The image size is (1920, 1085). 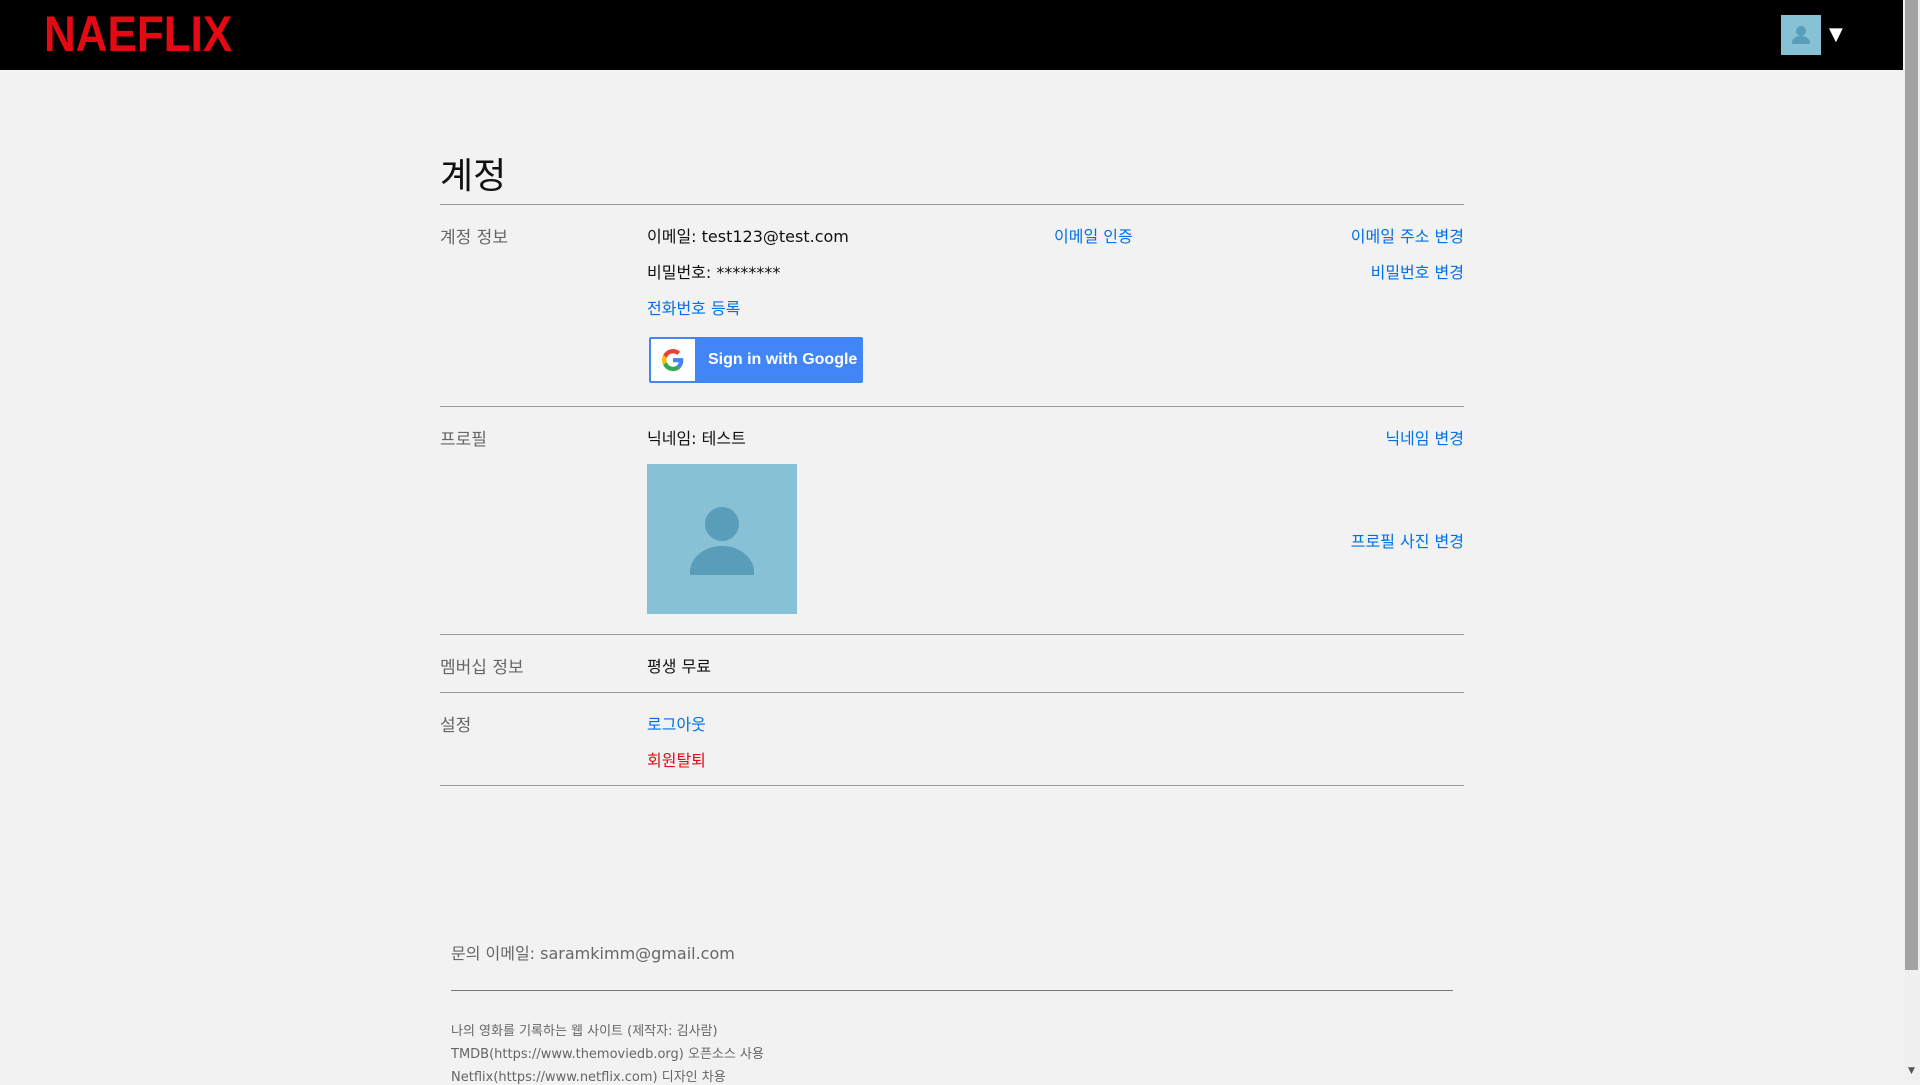 I want to click on change-profile-photo-link: 프로필 사진 변경, so click(x=1407, y=540).